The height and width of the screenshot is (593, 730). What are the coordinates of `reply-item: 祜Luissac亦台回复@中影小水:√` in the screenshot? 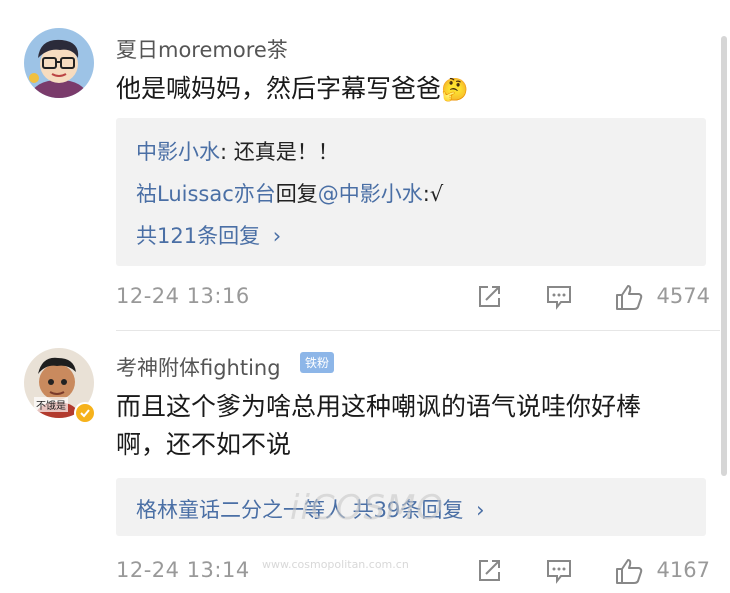 It's located at (289, 193).